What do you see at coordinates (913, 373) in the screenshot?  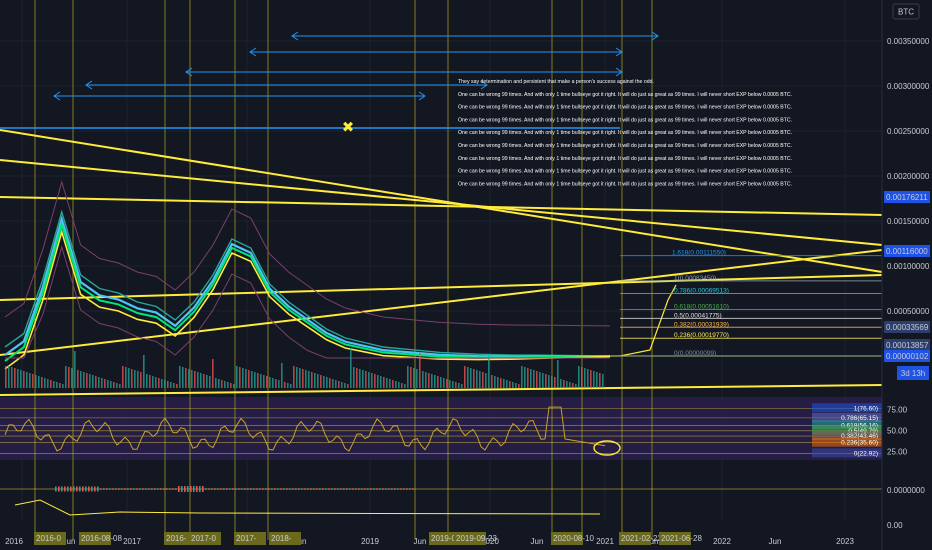 I see `countdown-label: 3d 13h` at bounding box center [913, 373].